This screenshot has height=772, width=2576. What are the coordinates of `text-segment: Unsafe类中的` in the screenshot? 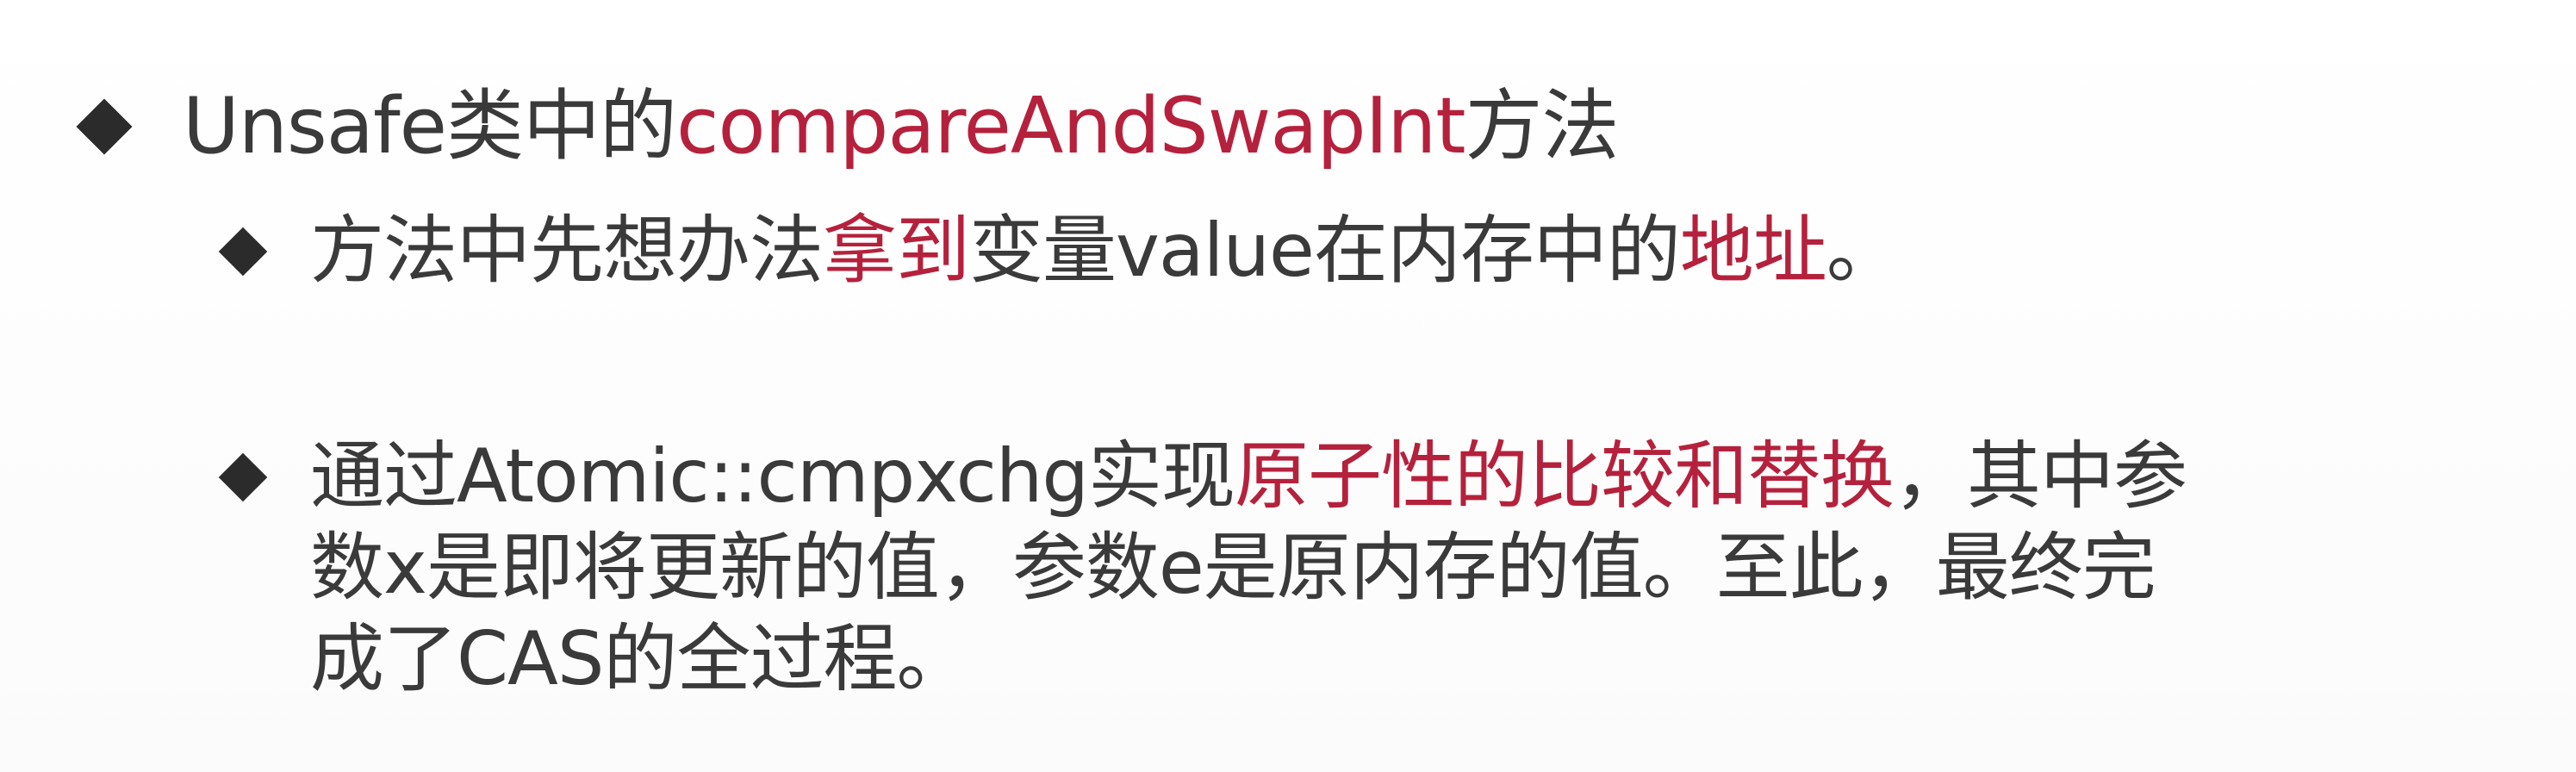 It's located at (430, 126).